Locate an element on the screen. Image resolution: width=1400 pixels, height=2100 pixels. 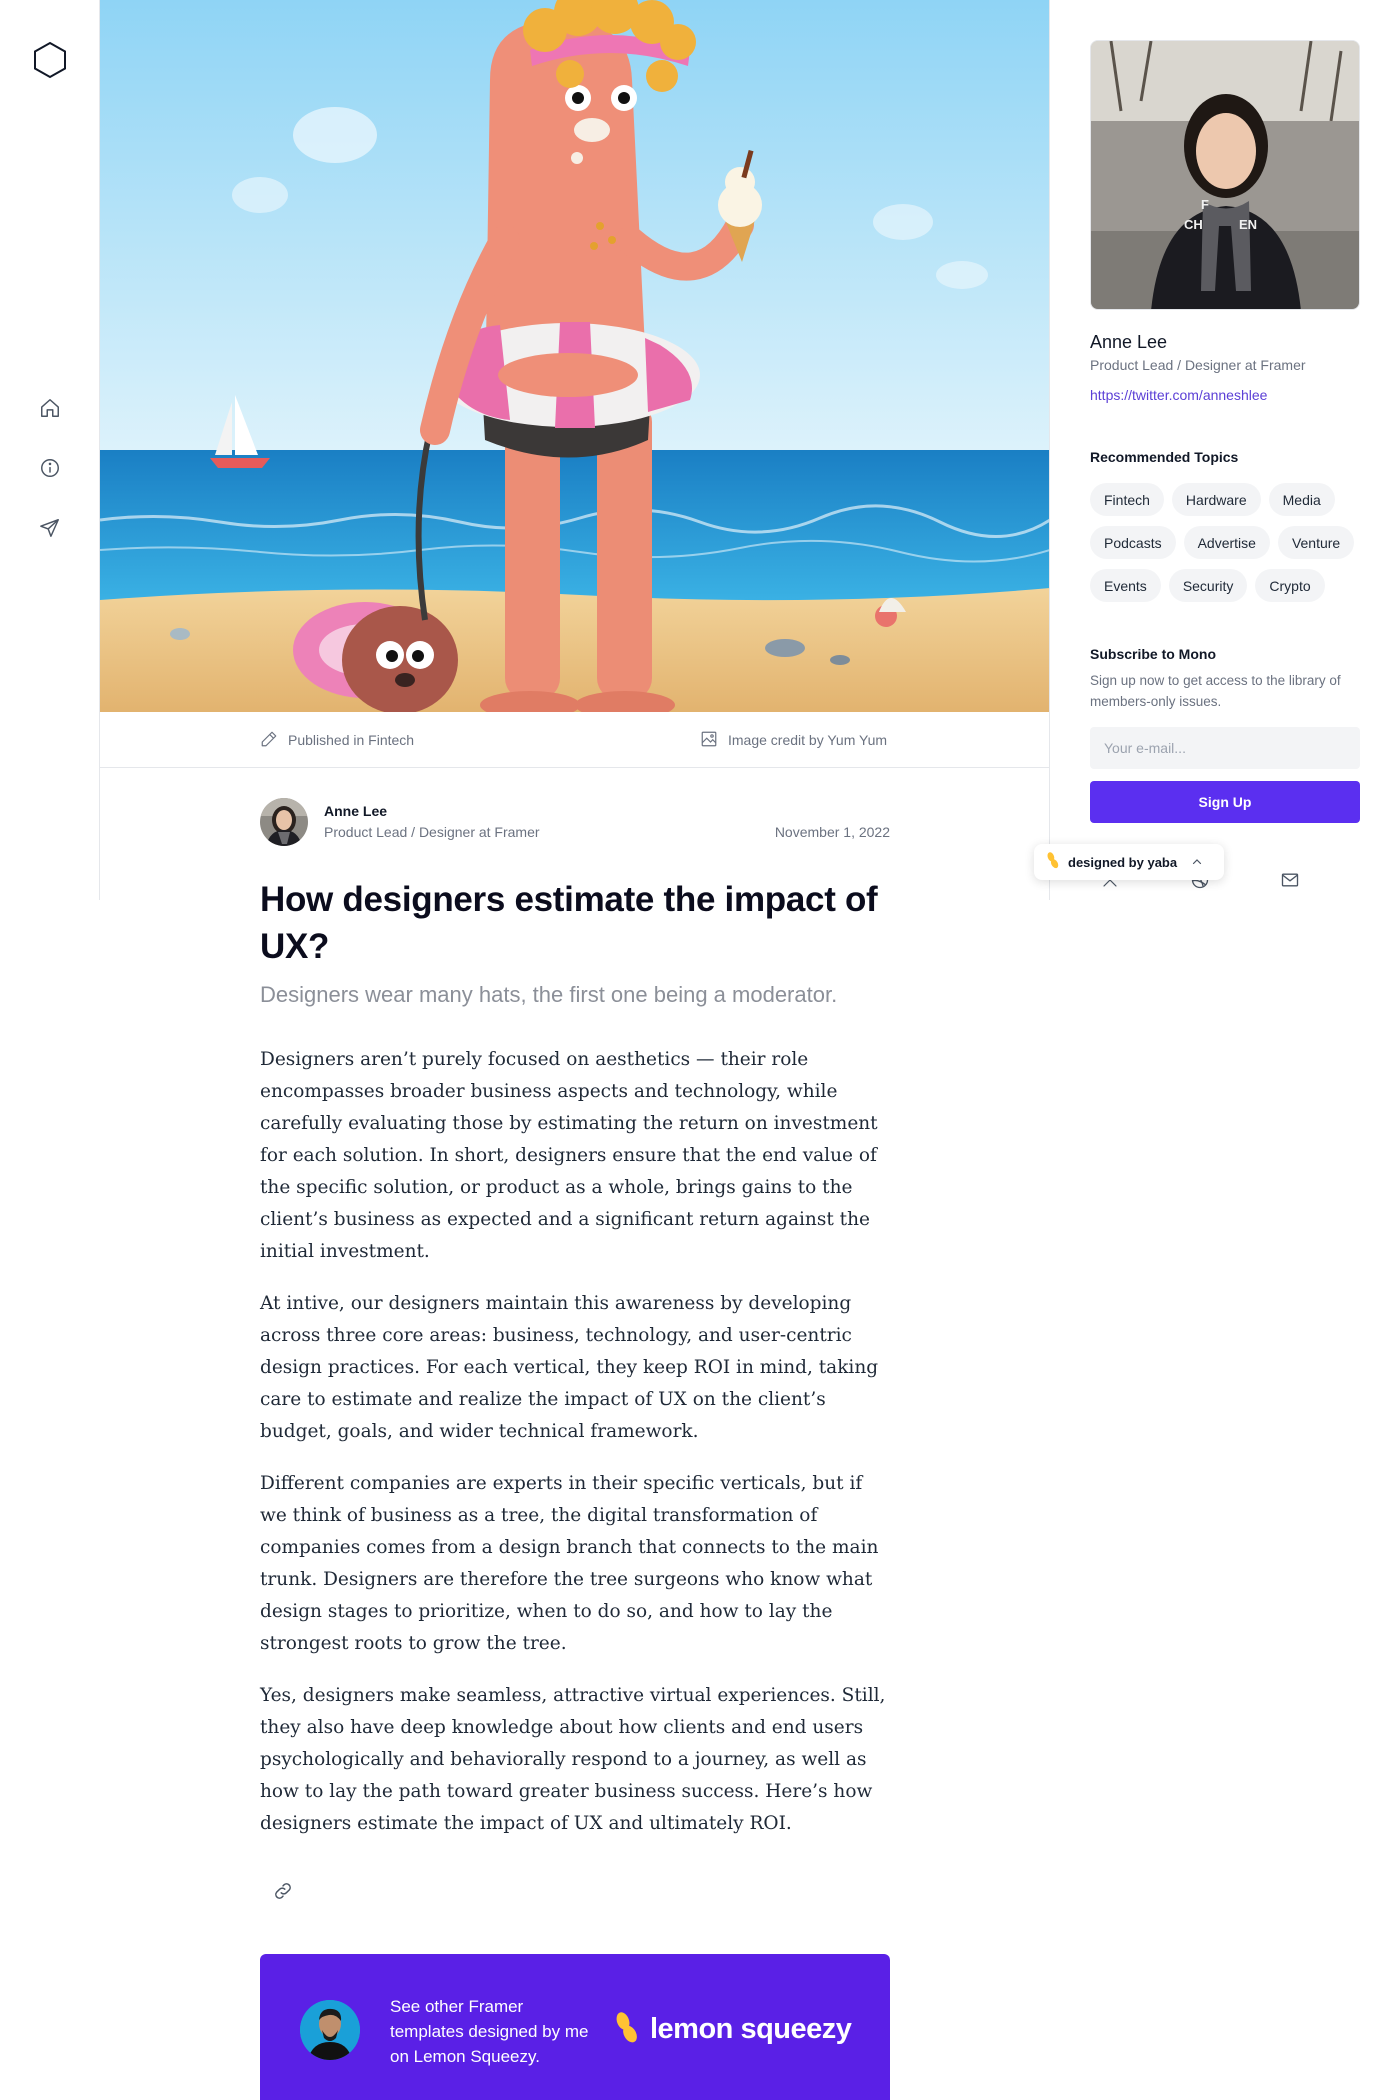
profile-name: Anne Lee is located at coordinates (1129, 342).